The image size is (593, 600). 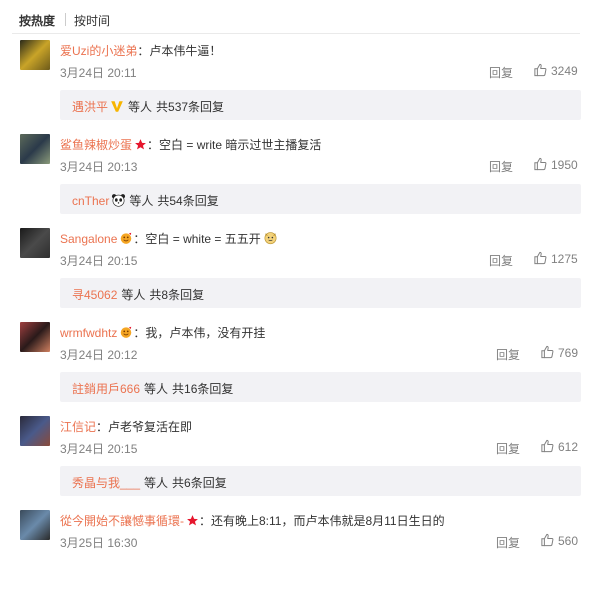 I want to click on like-count: 1275, so click(x=564, y=259).